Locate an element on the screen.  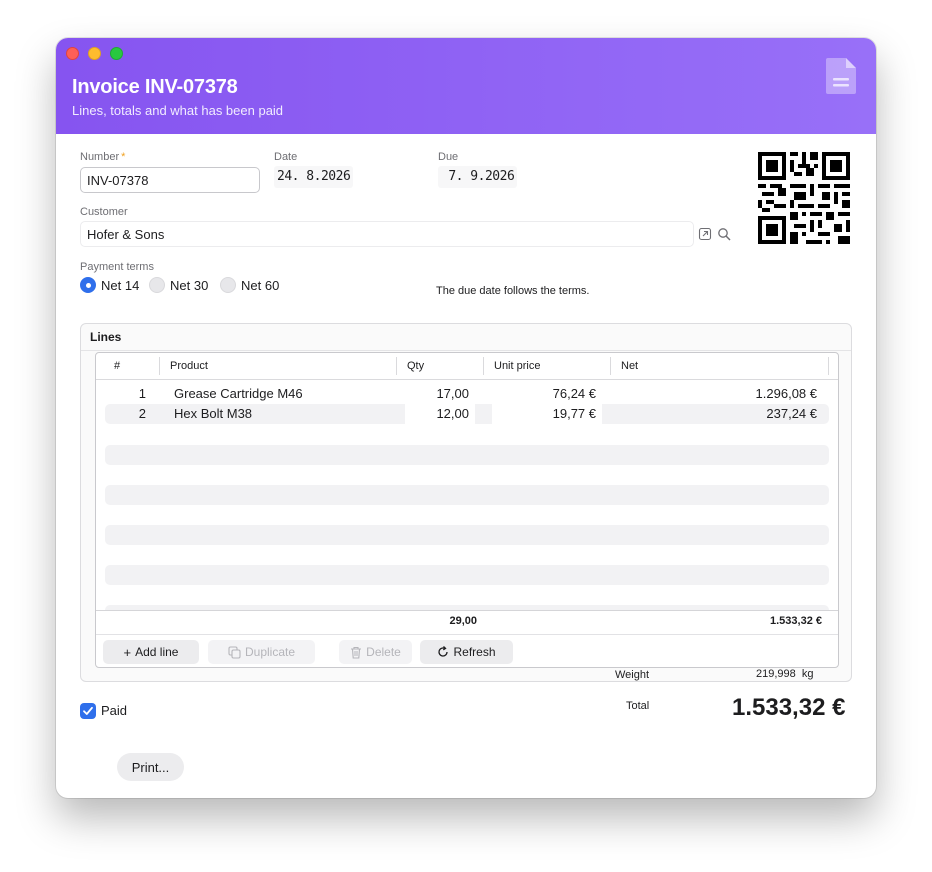
trash-icon is located at coordinates (356, 652).